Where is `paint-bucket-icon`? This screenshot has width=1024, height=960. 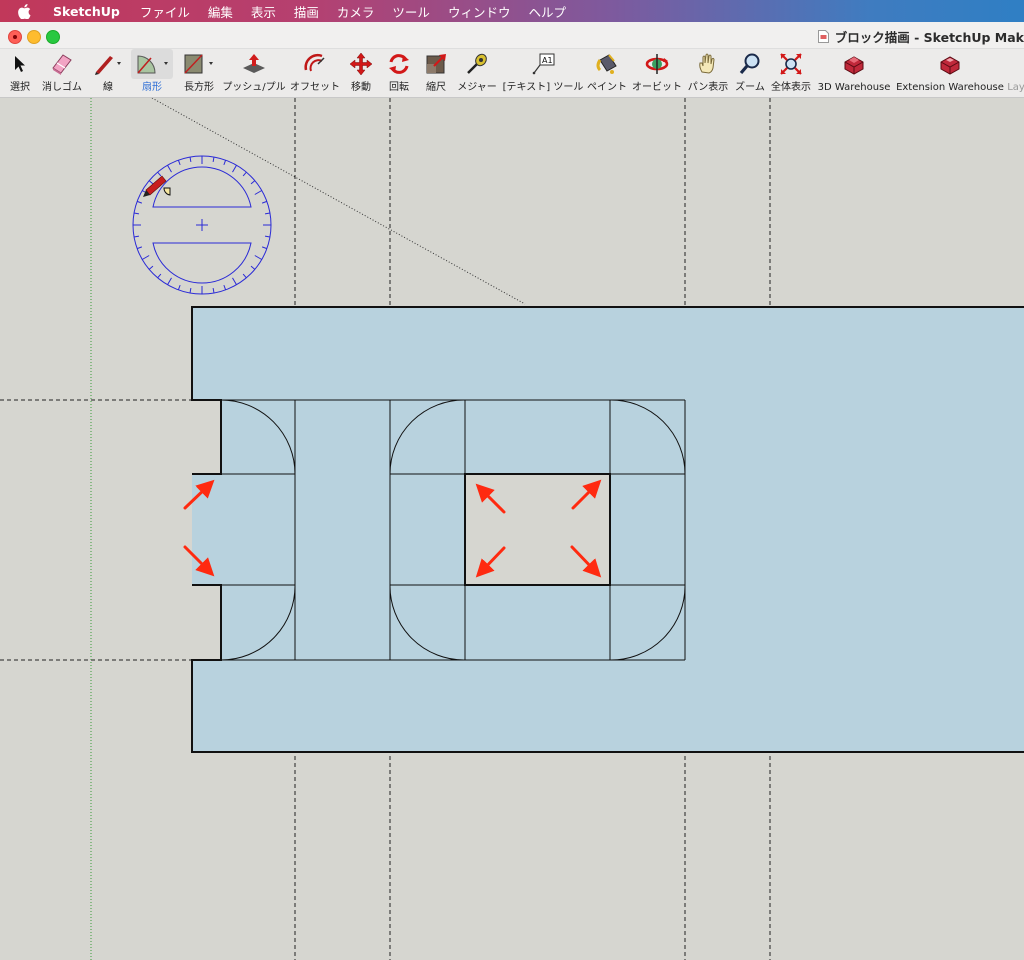 paint-bucket-icon is located at coordinates (607, 64).